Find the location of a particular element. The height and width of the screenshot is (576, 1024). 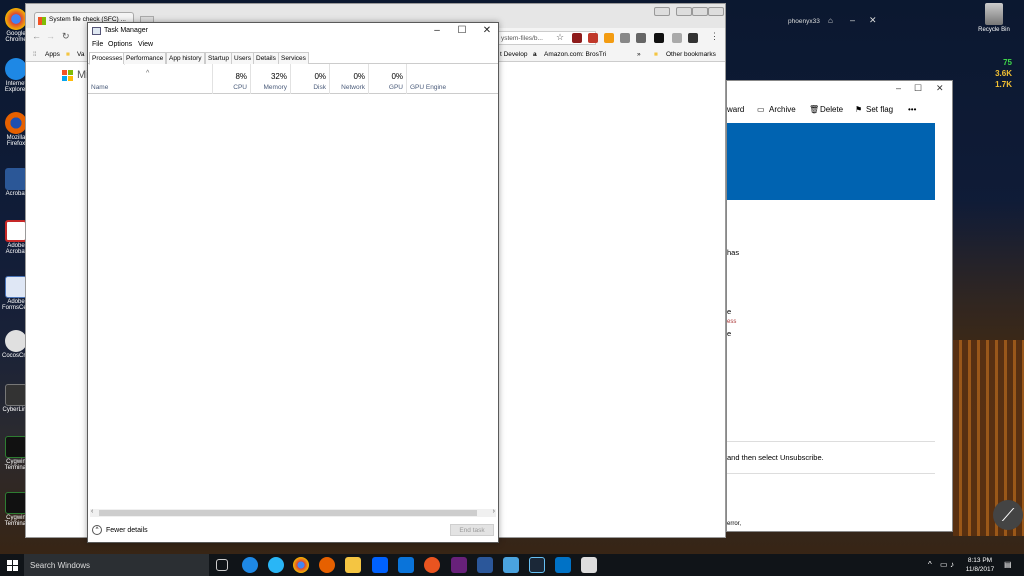

menu-file: File is located at coordinates (97, 44).